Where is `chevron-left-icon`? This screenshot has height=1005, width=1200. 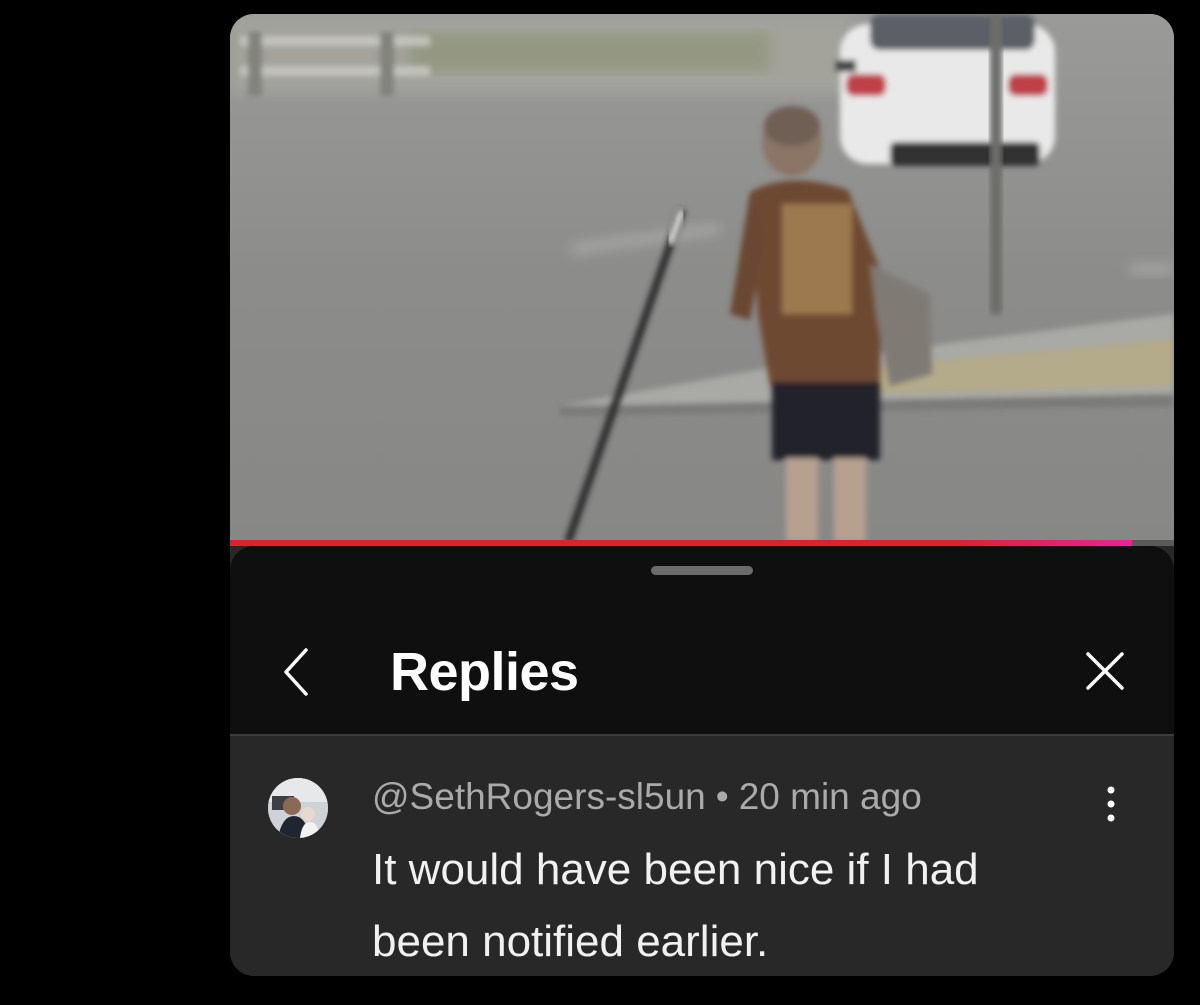
chevron-left-icon is located at coordinates (296, 672).